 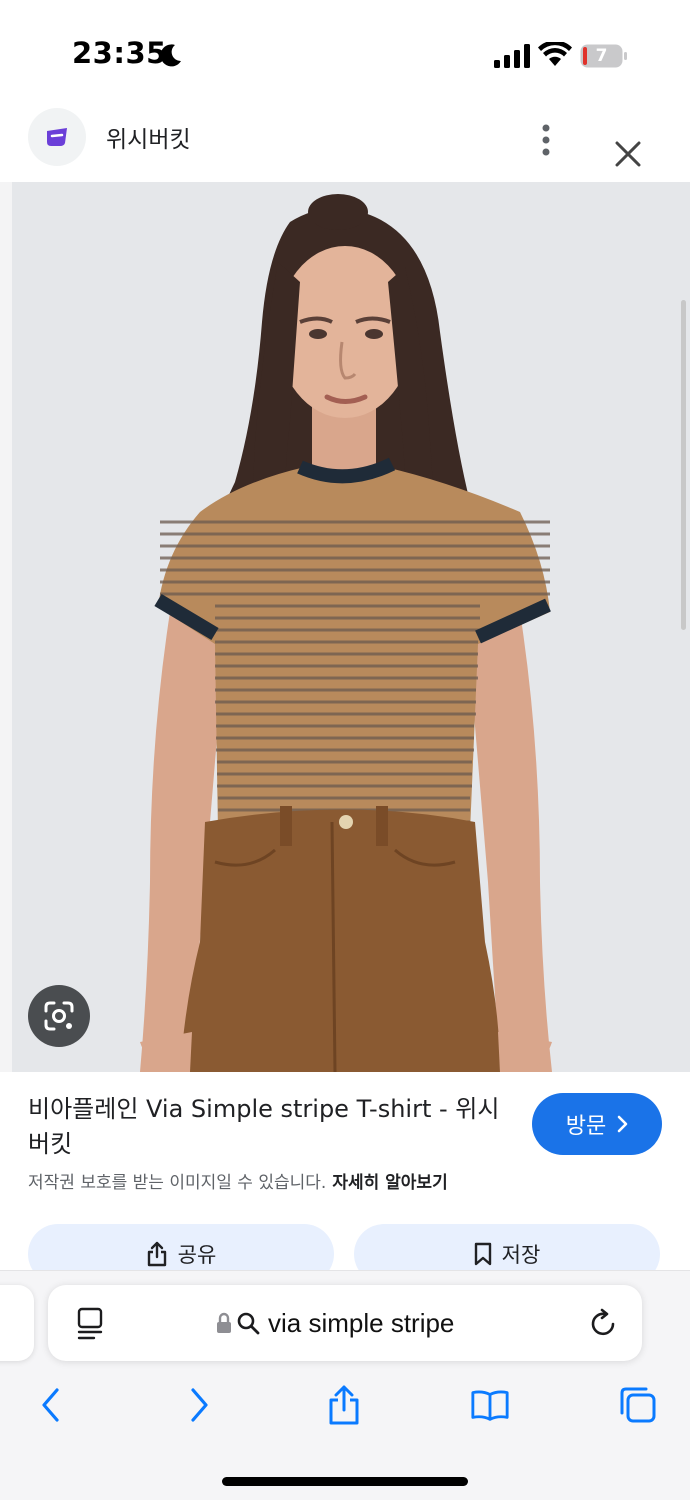 I want to click on visit-button: 방문, so click(x=597, y=1124).